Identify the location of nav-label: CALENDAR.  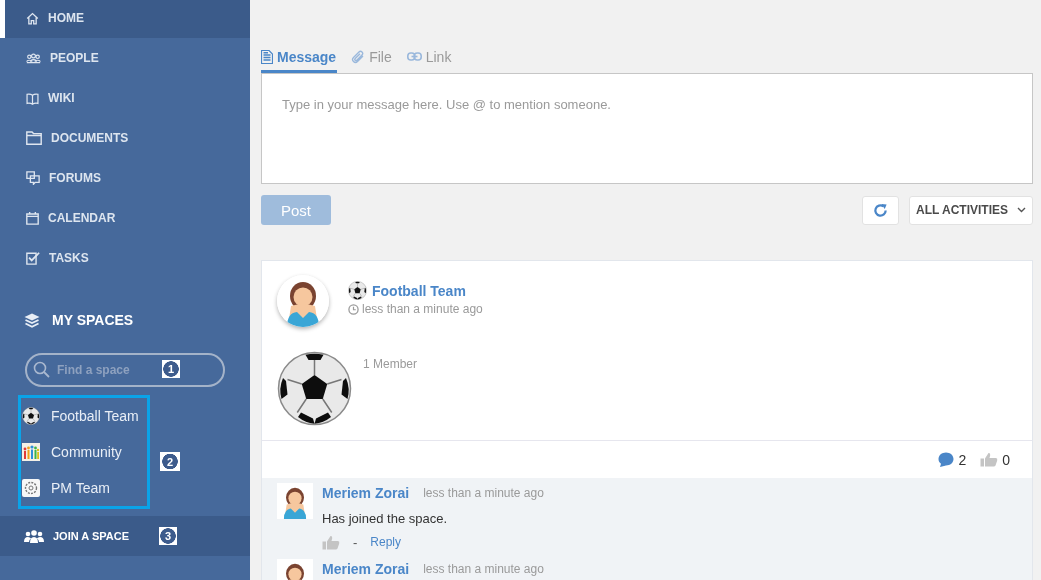
(82, 218).